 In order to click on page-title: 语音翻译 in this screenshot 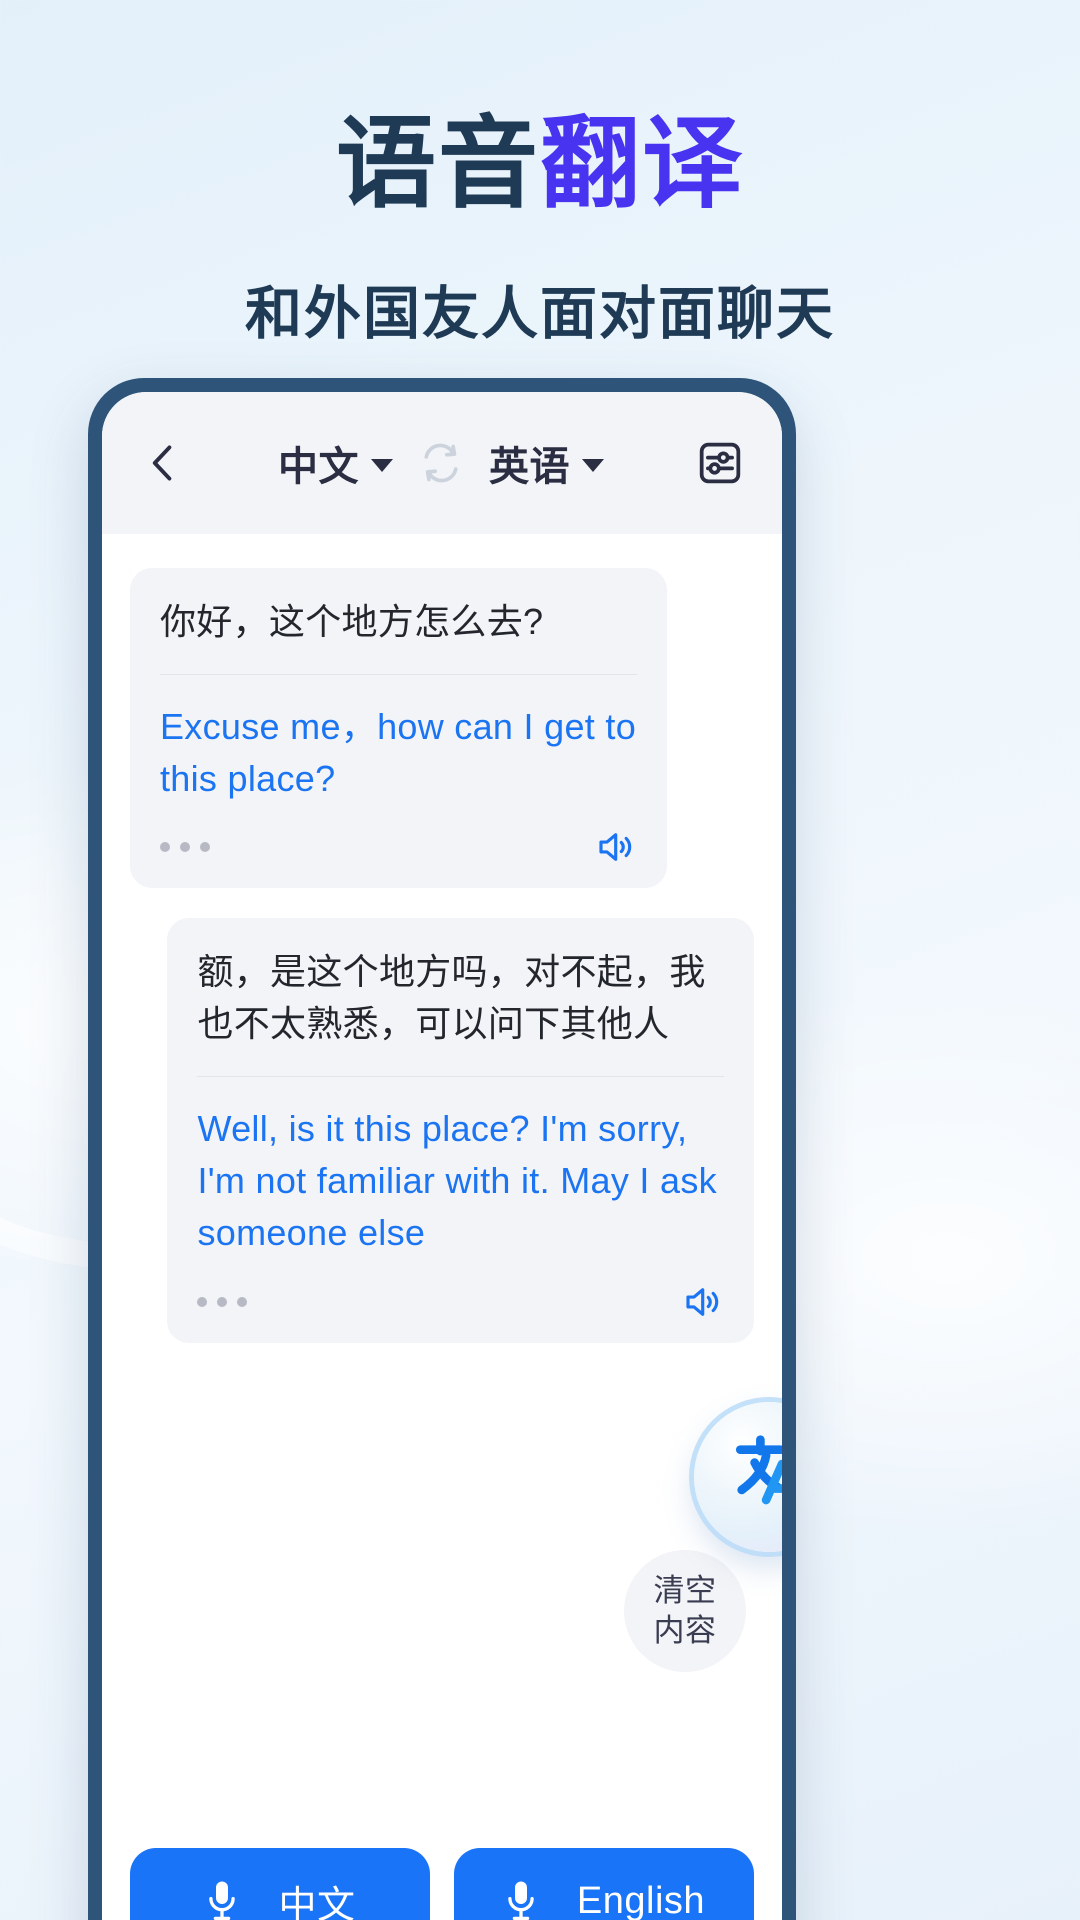, I will do `click(540, 164)`.